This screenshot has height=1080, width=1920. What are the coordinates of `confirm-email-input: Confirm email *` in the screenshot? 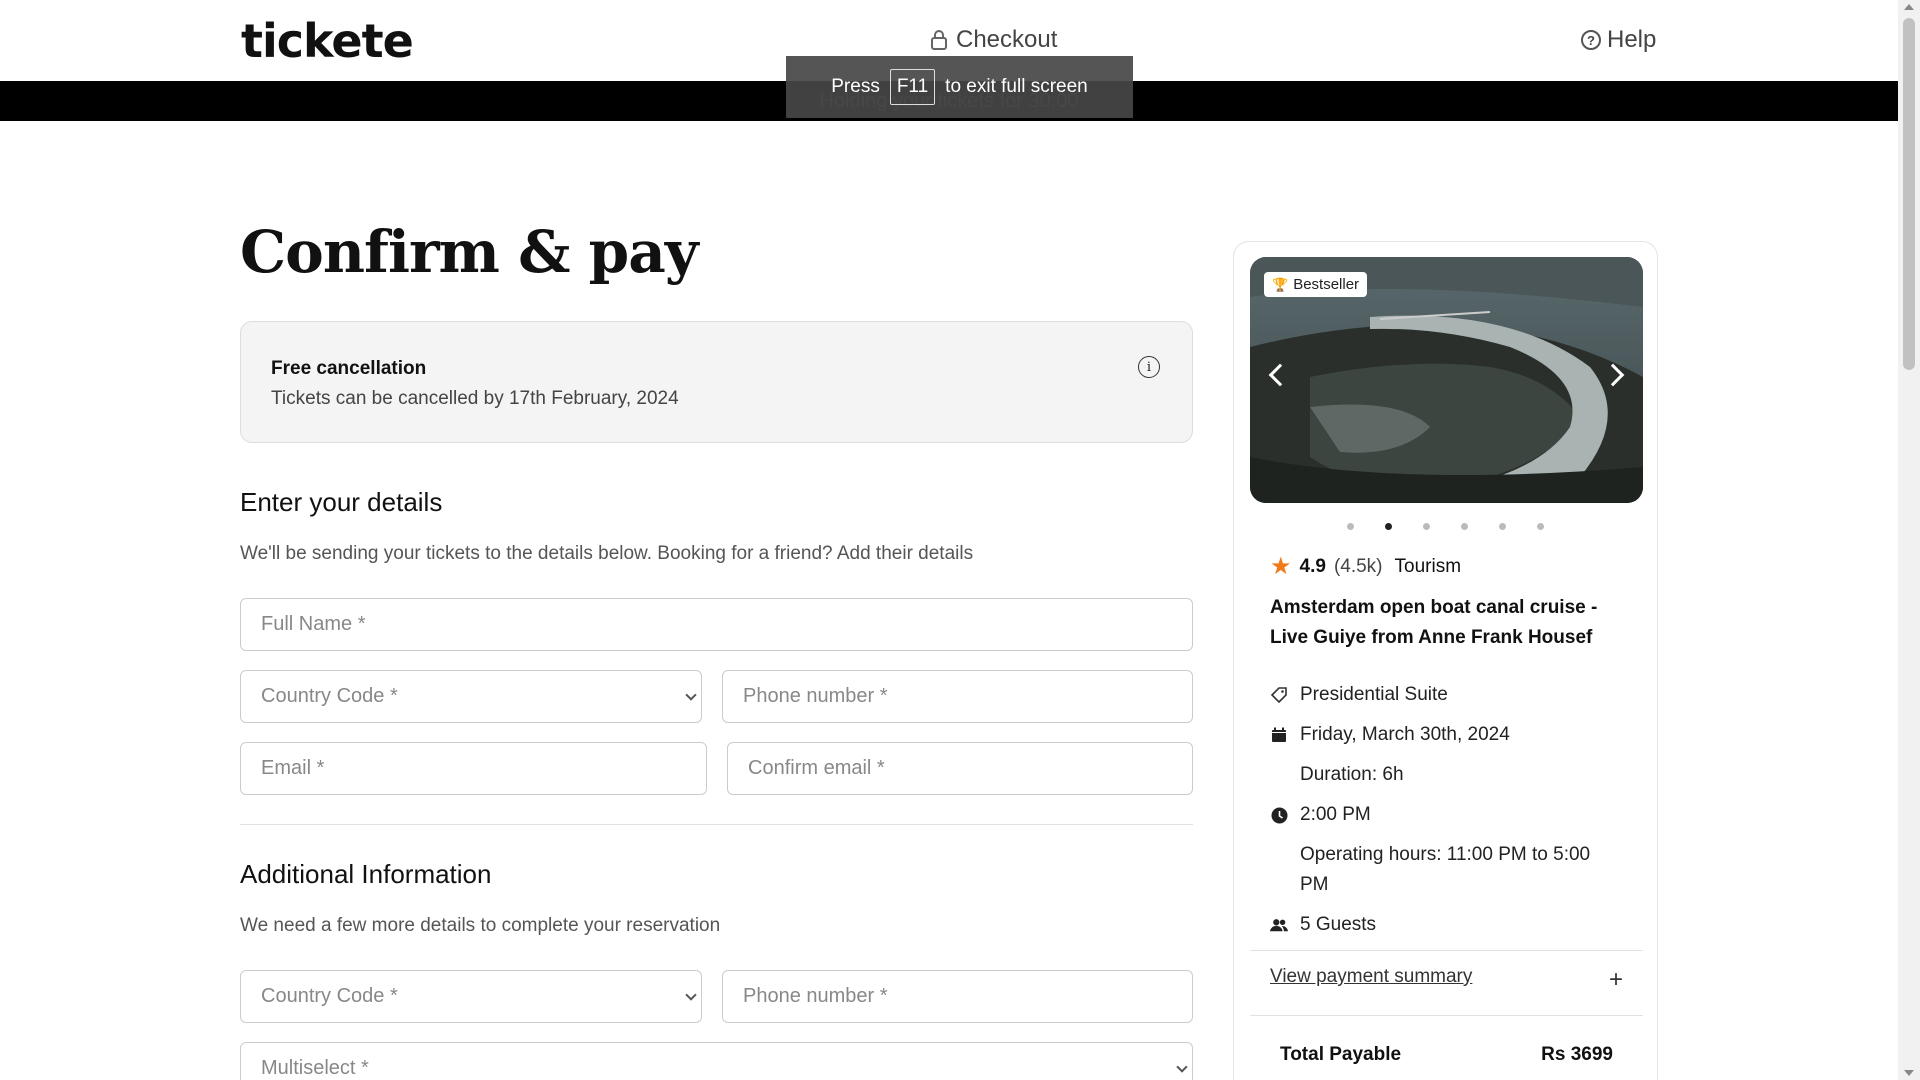 It's located at (960, 768).